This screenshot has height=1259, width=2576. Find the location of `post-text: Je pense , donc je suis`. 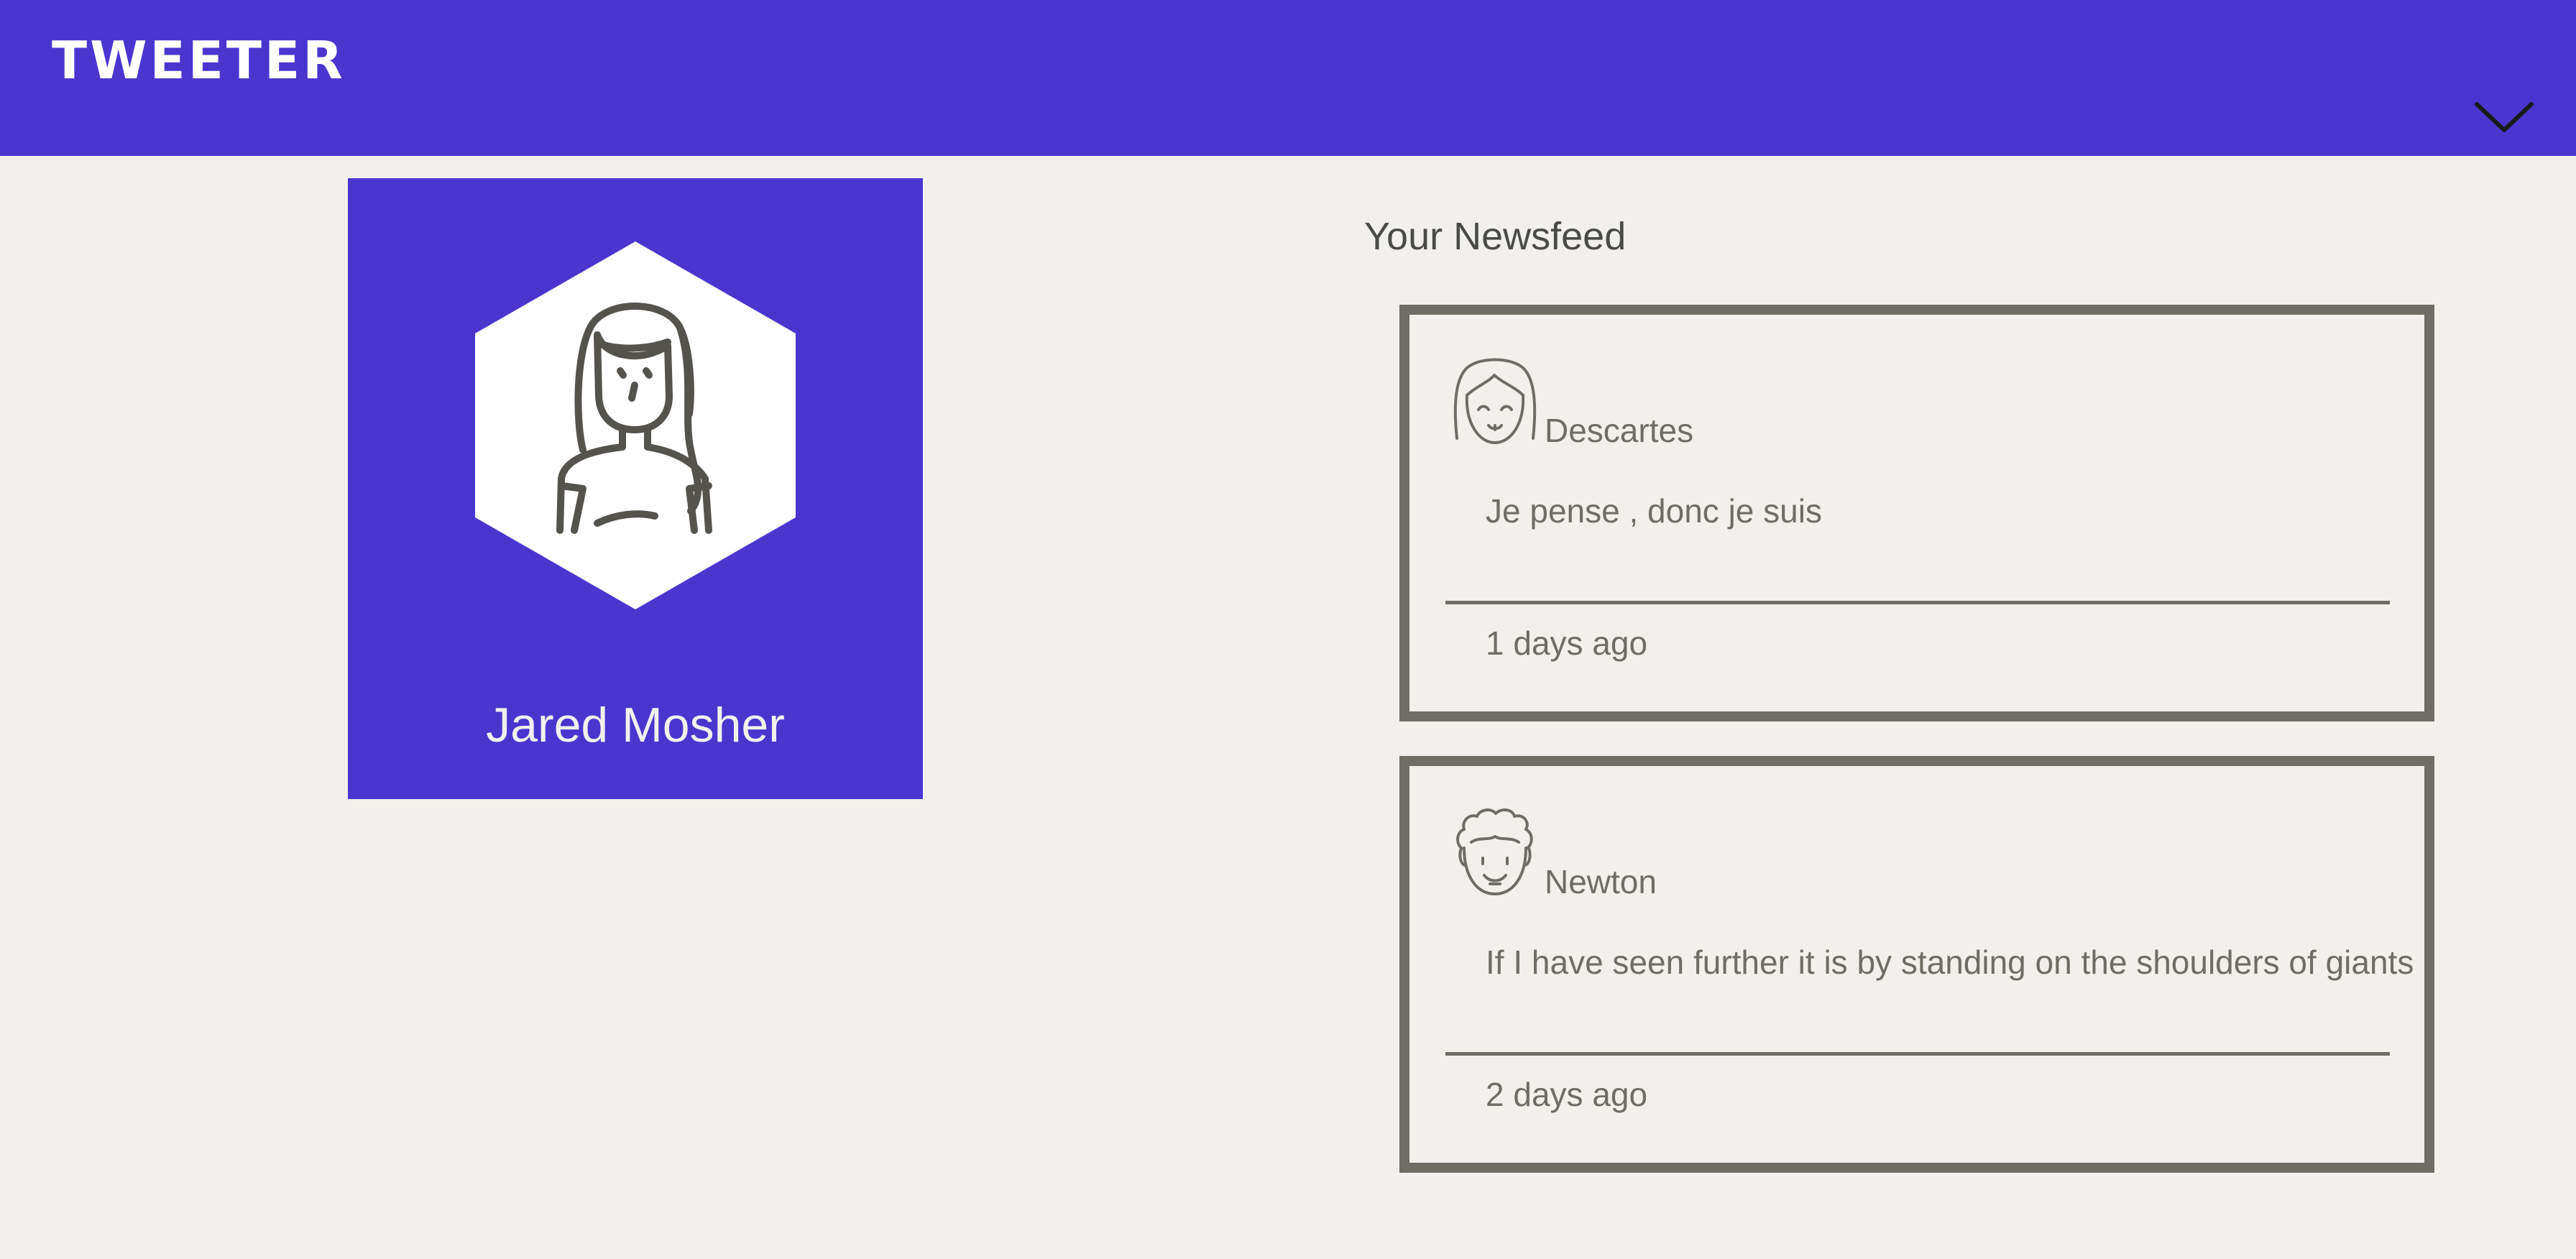

post-text: Je pense , donc je suis is located at coordinates (1654, 511).